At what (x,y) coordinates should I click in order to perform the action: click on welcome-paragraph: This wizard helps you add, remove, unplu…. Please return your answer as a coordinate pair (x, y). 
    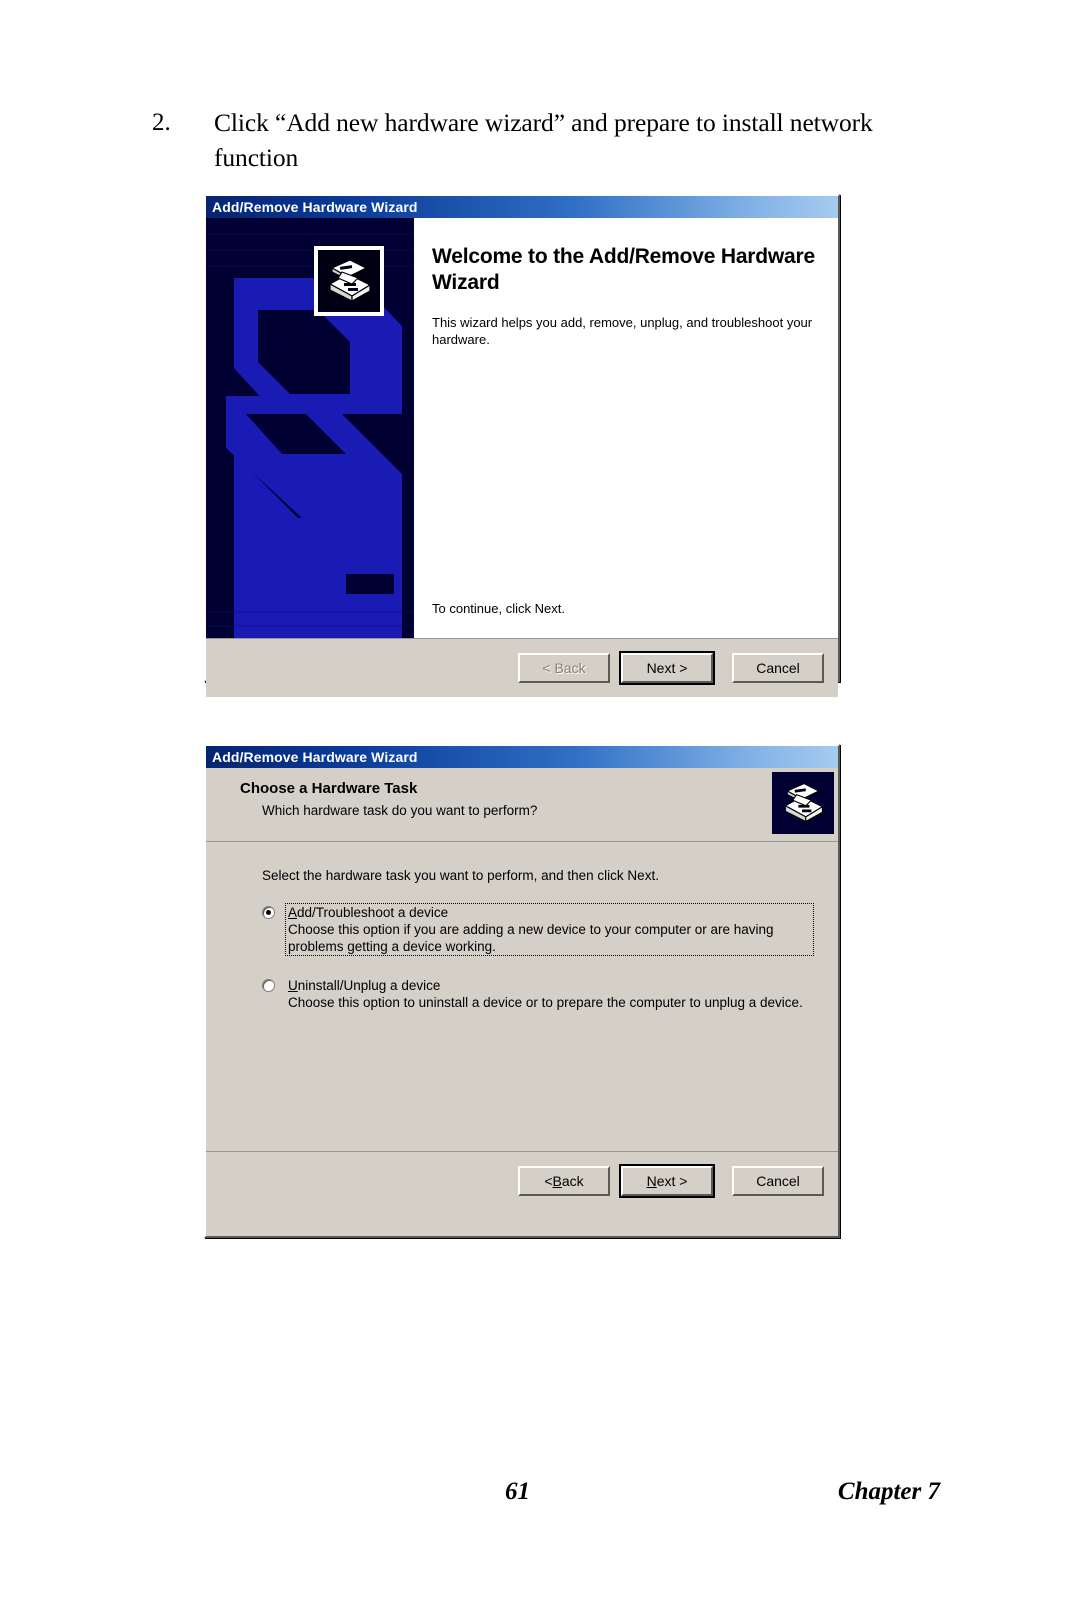
    Looking at the image, I should click on (622, 331).